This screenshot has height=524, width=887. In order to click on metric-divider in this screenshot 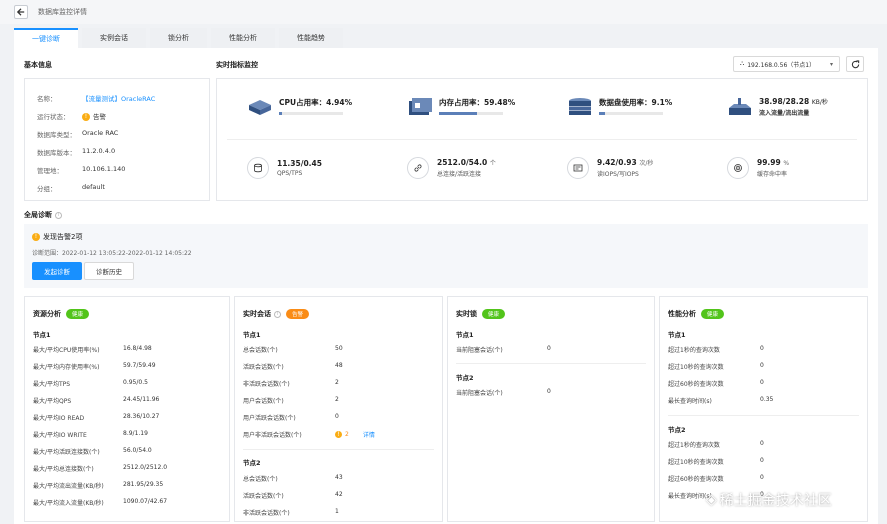, I will do `click(542, 139)`.